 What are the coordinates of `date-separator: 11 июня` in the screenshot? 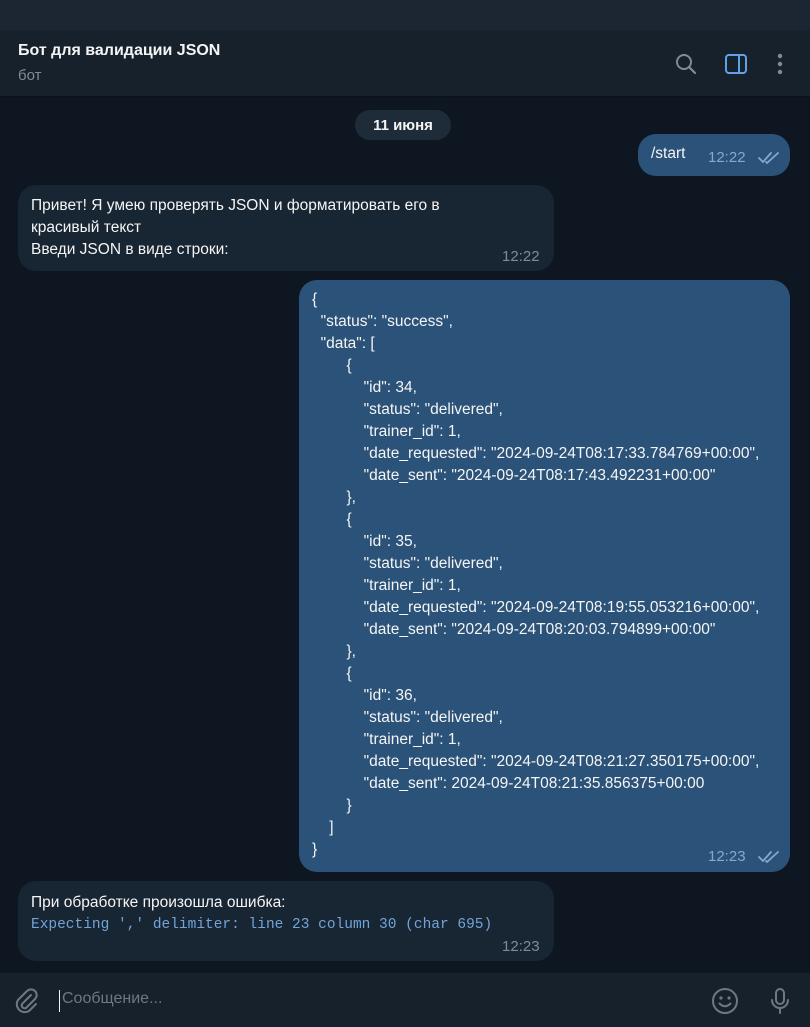 It's located at (403, 125).